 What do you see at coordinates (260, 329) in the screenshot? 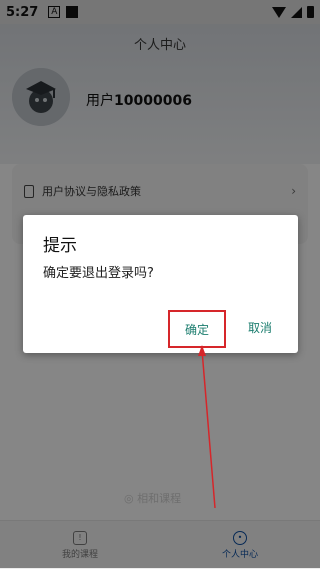
I see `cancel-button: 取消` at bounding box center [260, 329].